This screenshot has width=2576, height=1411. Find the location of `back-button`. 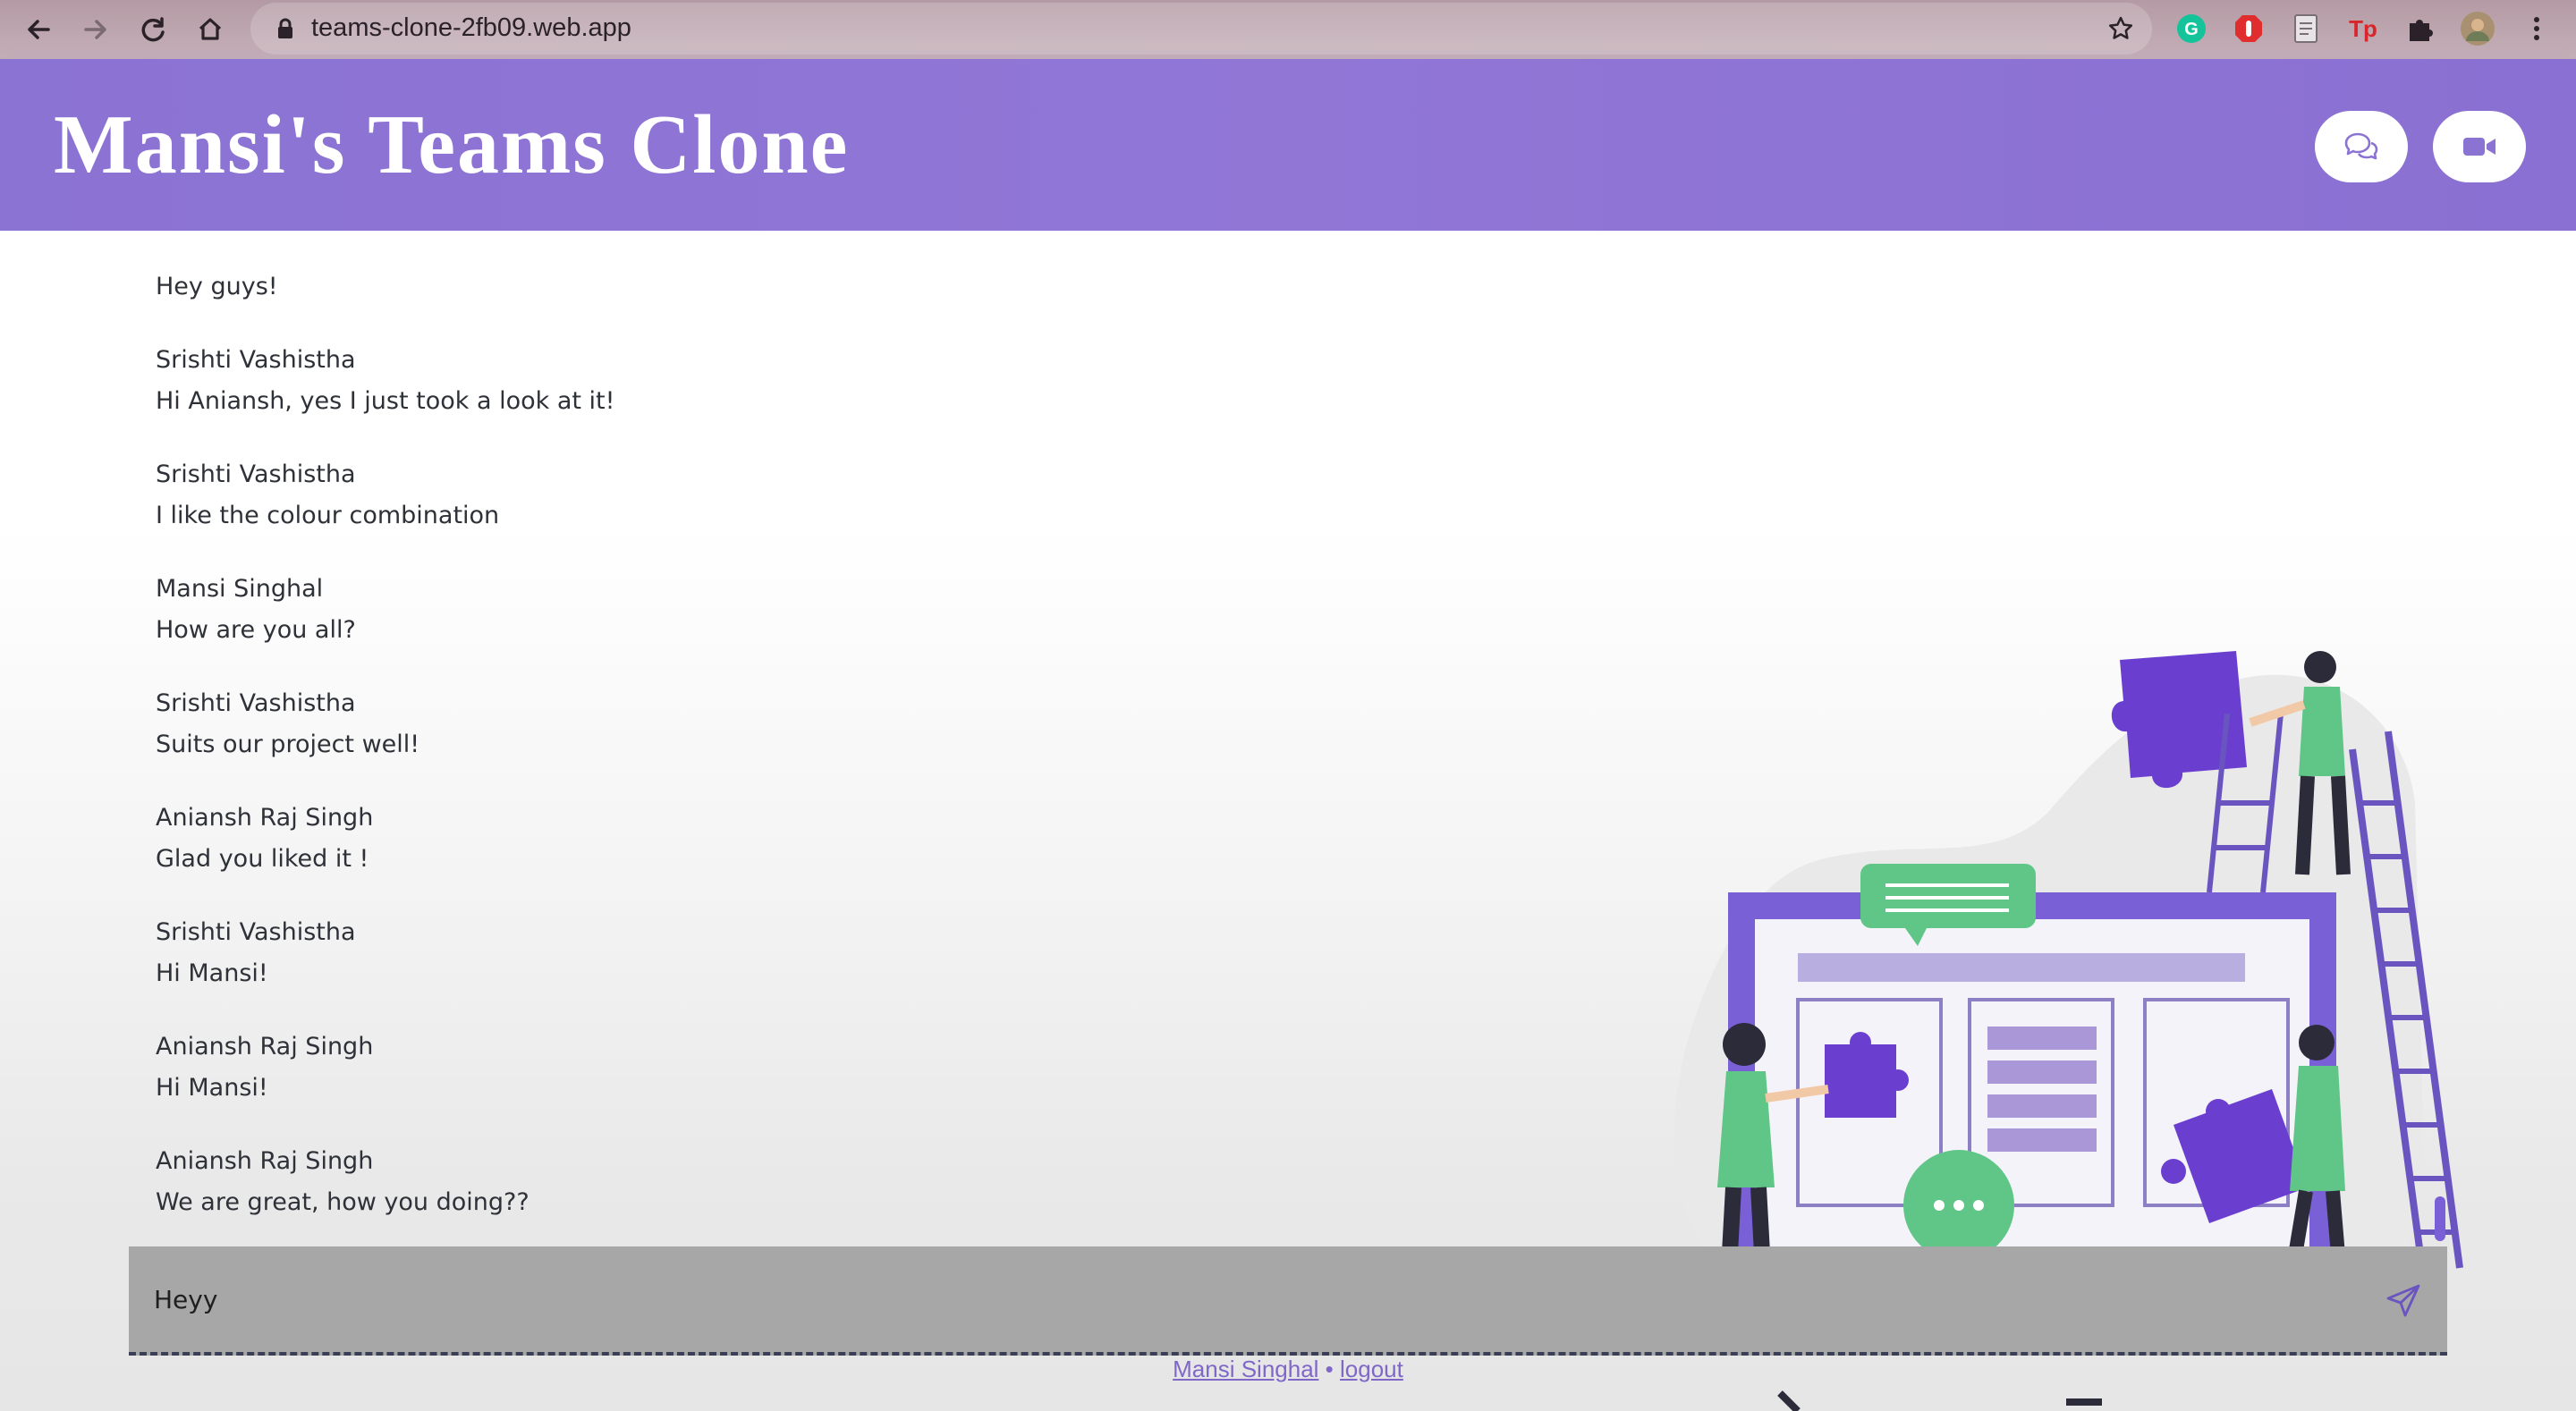

back-button is located at coordinates (38, 30).